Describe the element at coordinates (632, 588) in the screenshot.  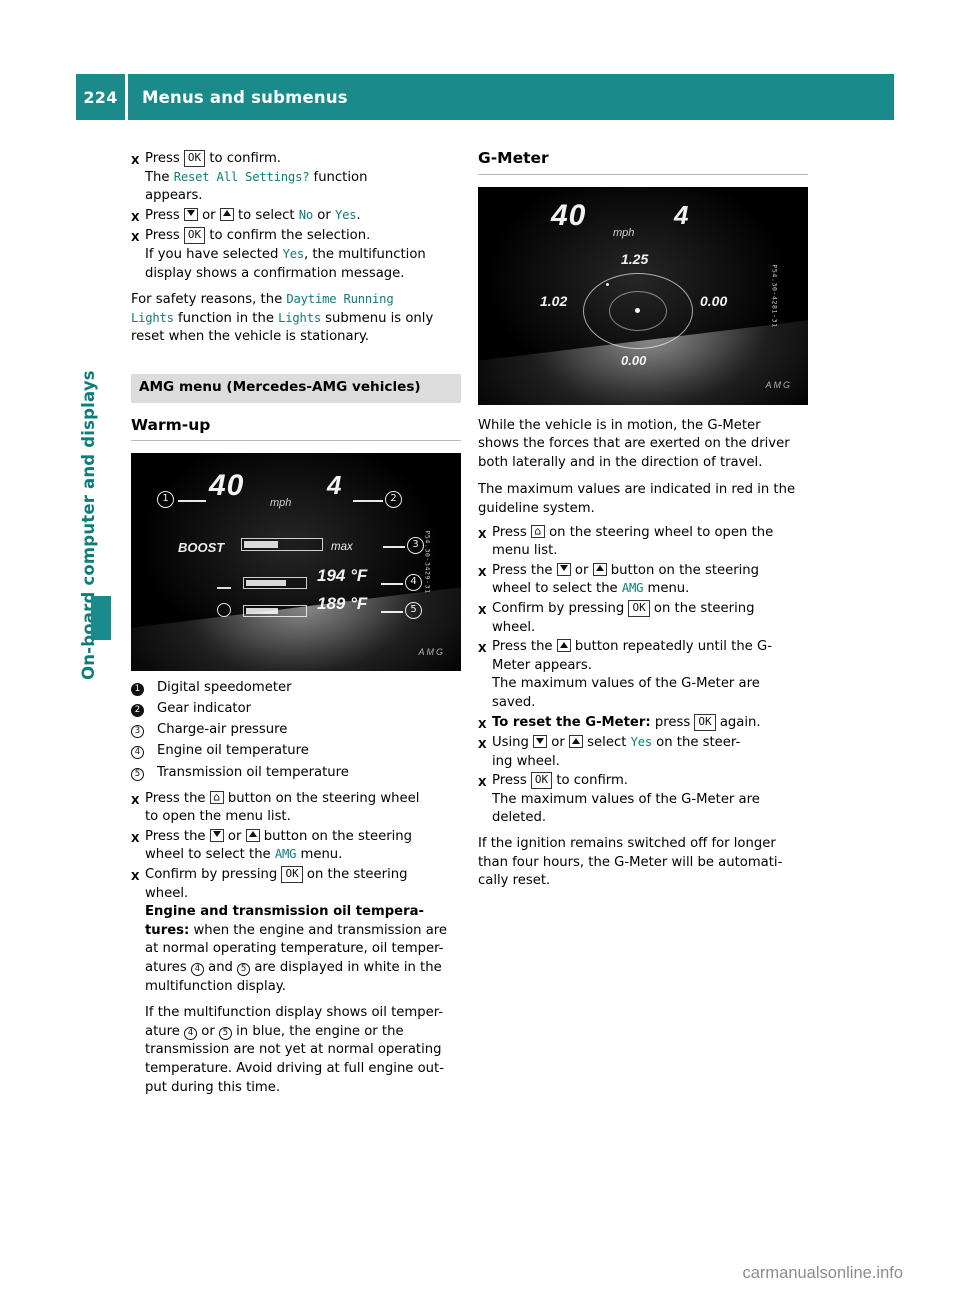
I see `ui-string: AMG` at that location.